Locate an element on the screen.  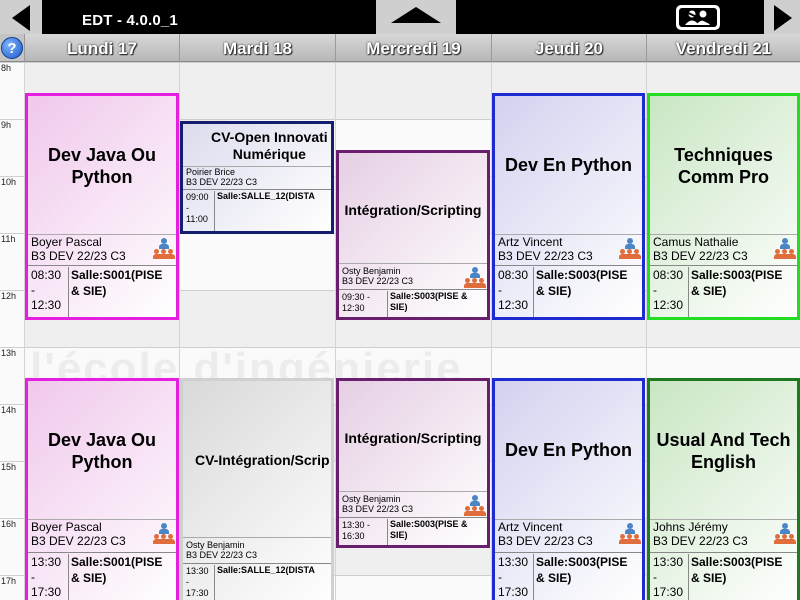
event-teacher: Osty Benjamin is located at coordinates (215, 545).